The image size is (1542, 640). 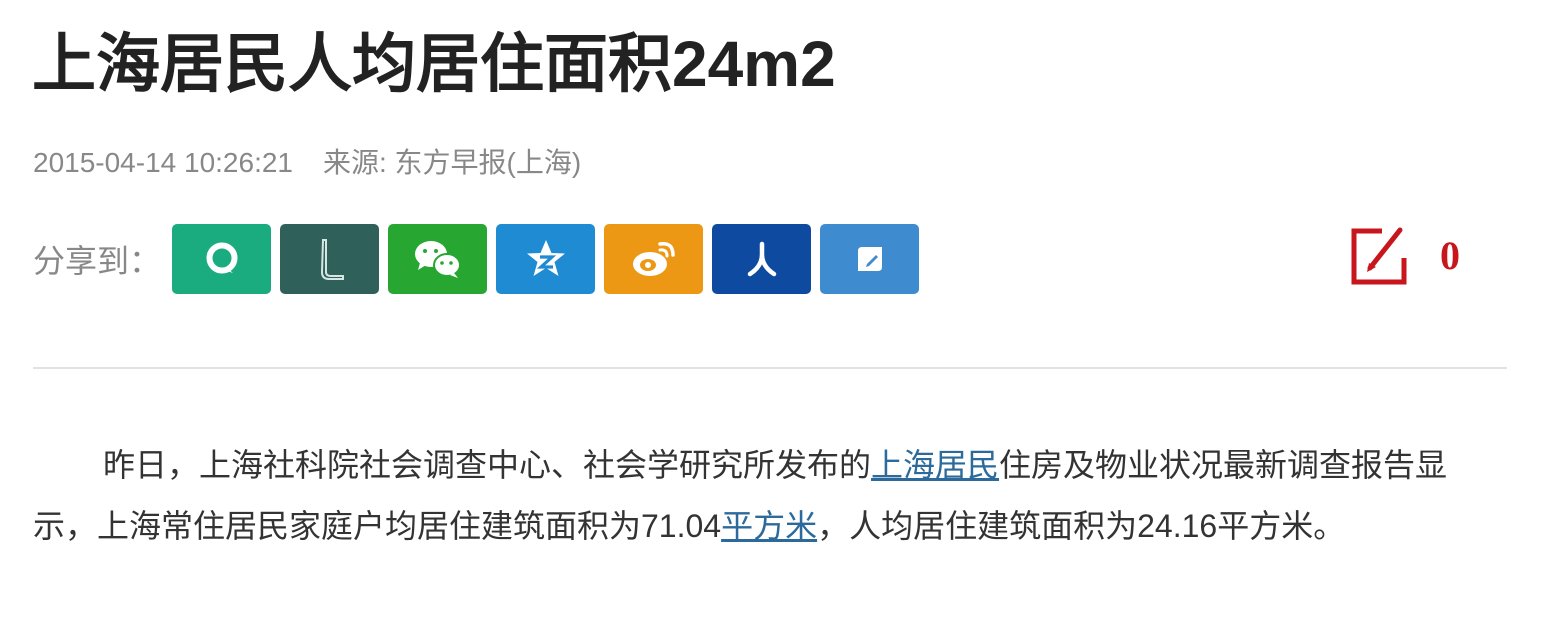 I want to click on link-square-meter: 平方米, so click(x=769, y=526).